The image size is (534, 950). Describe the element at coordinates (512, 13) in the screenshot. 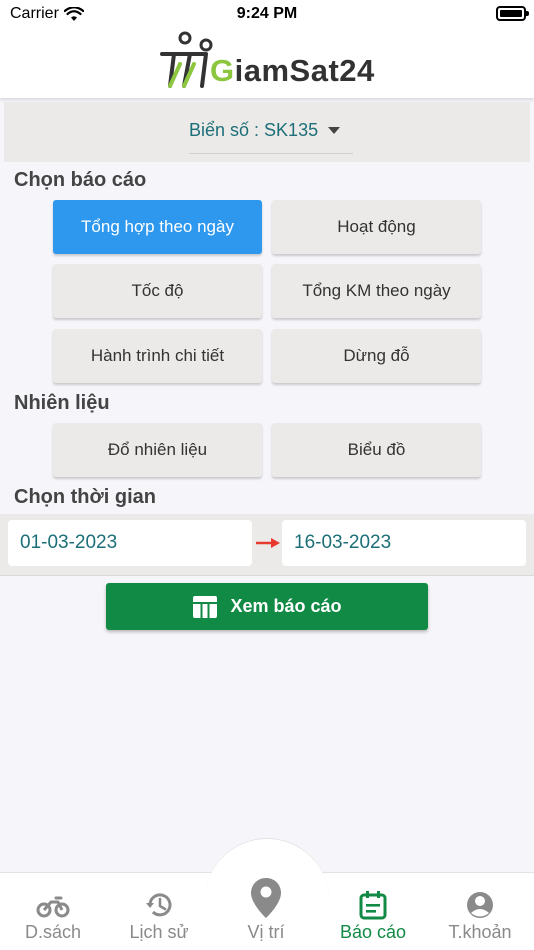

I see `battery-icon` at that location.